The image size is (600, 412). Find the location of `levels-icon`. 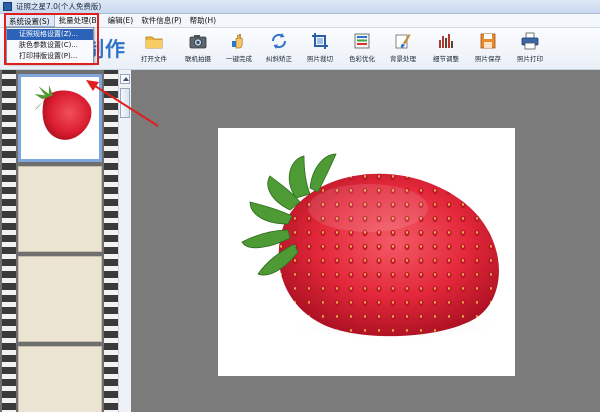

levels-icon is located at coordinates (446, 41).